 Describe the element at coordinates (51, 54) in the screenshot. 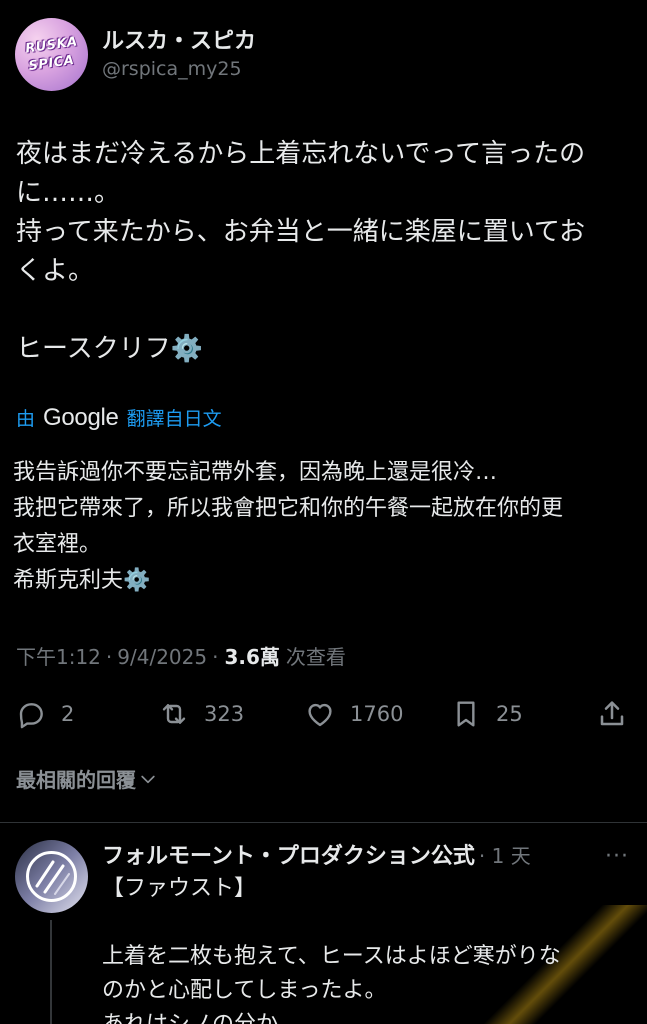

I see `author-avatar: RUSKA SPICA` at that location.